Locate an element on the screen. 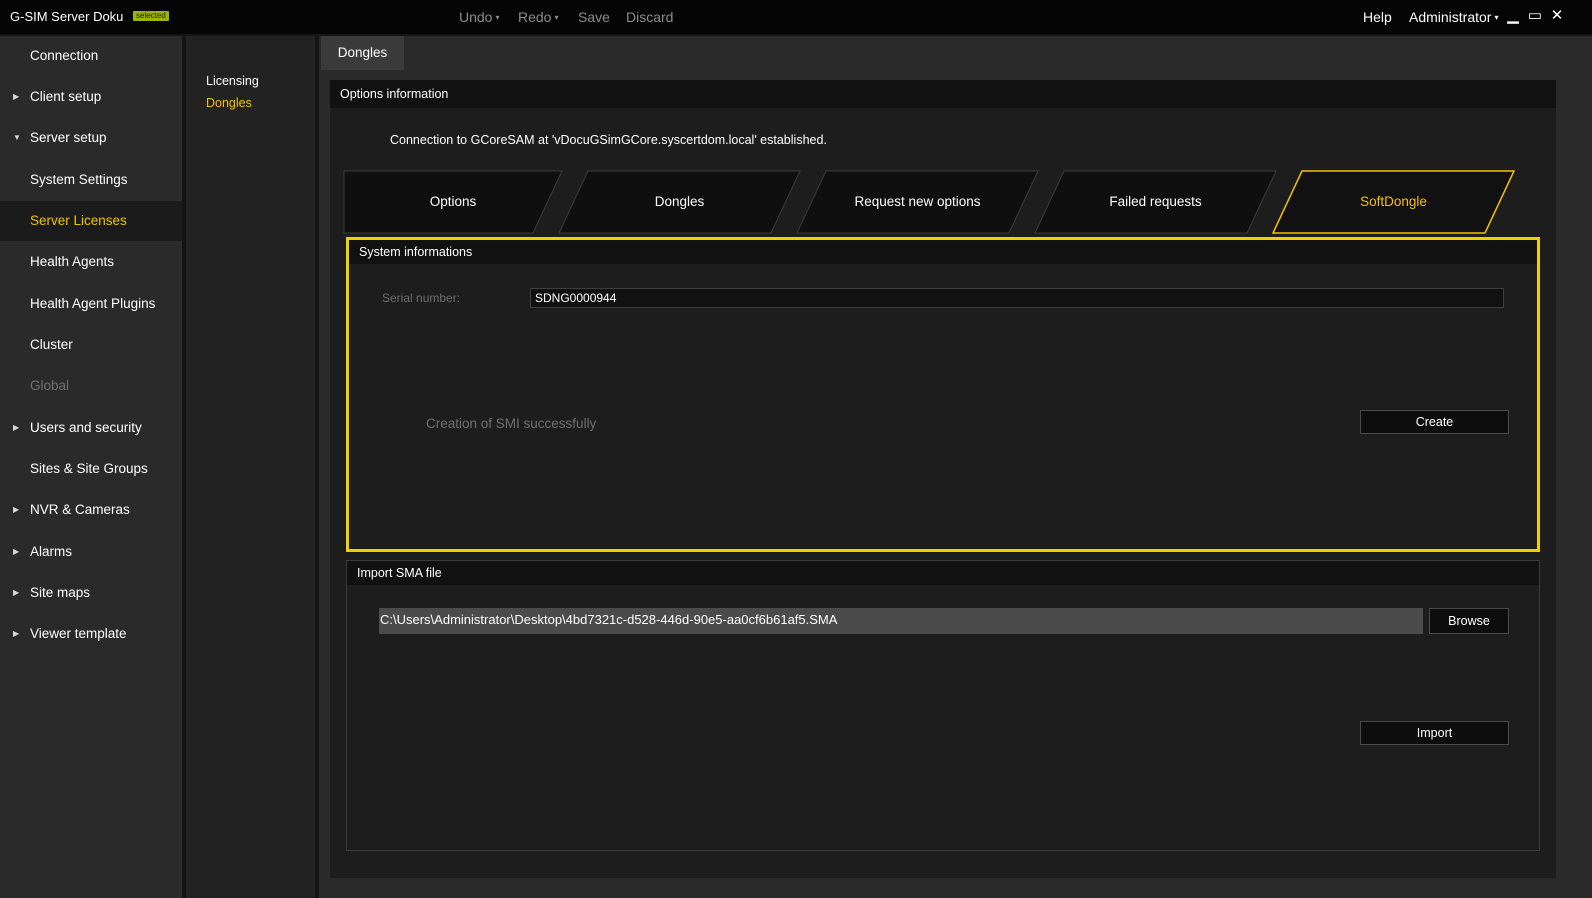  sidebar-item-server-licenses: Server Licenses is located at coordinates (91, 221).